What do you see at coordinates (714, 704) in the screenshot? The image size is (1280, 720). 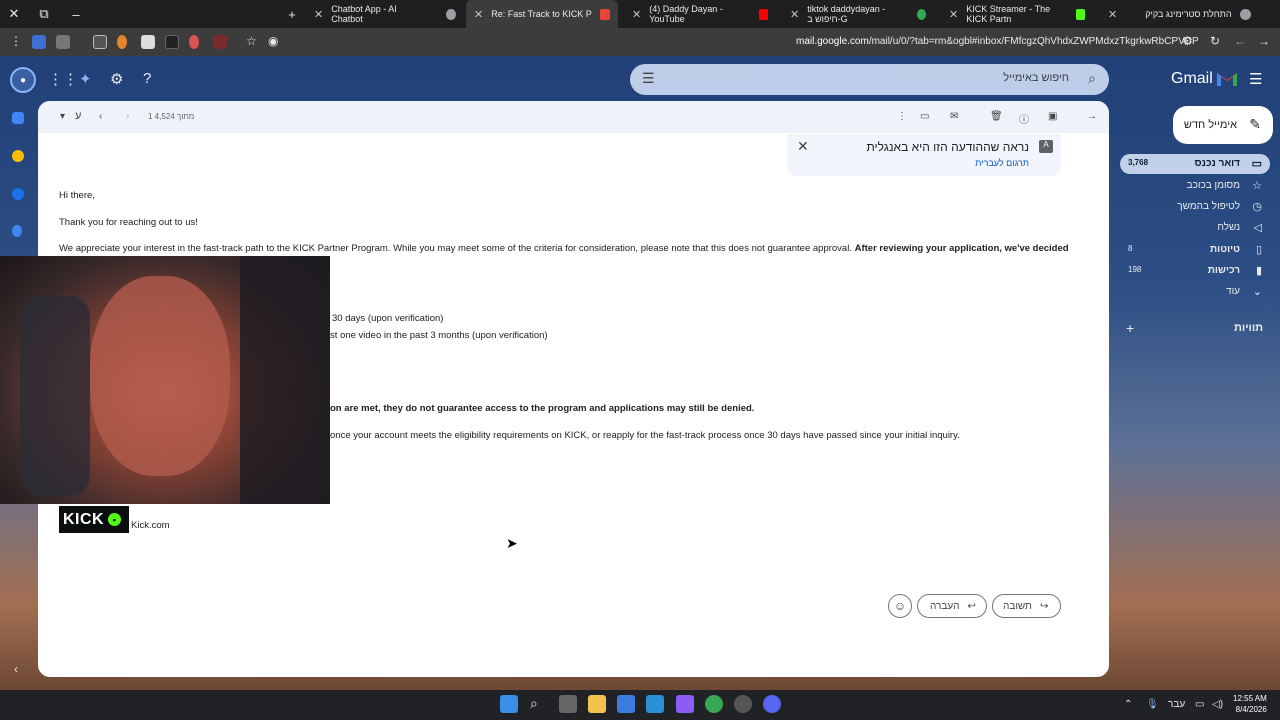 I see `chrome-icon` at bounding box center [714, 704].